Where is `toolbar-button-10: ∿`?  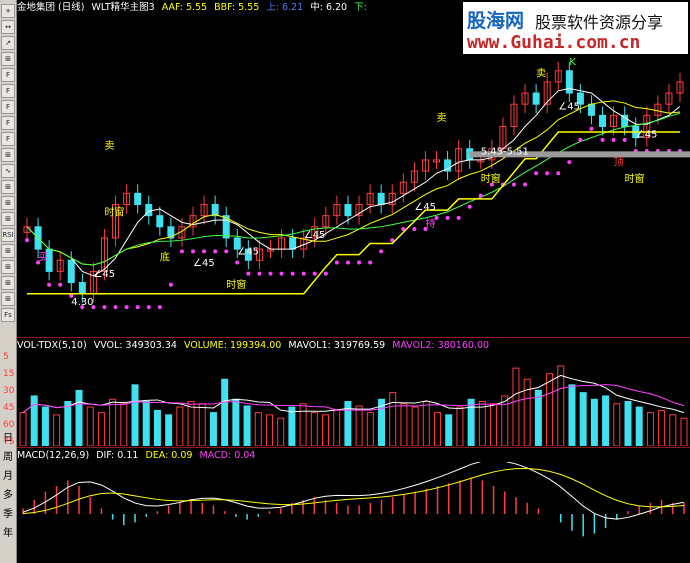 toolbar-button-10: ∿ is located at coordinates (8, 171).